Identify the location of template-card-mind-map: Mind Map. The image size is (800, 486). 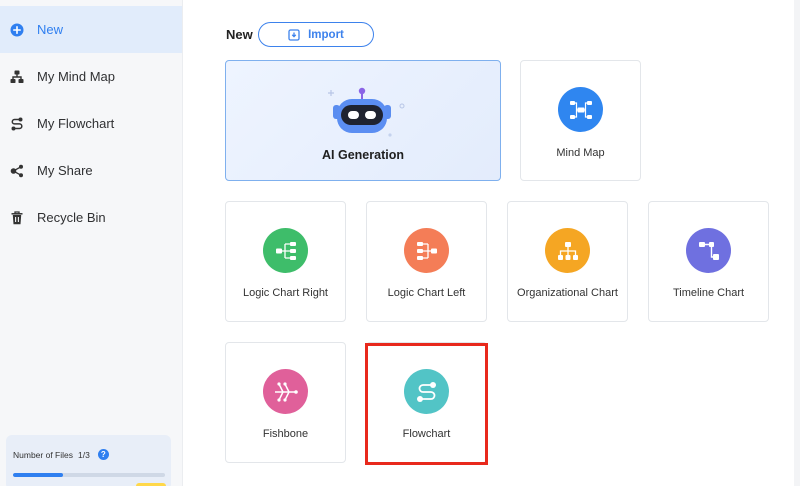
(580, 120).